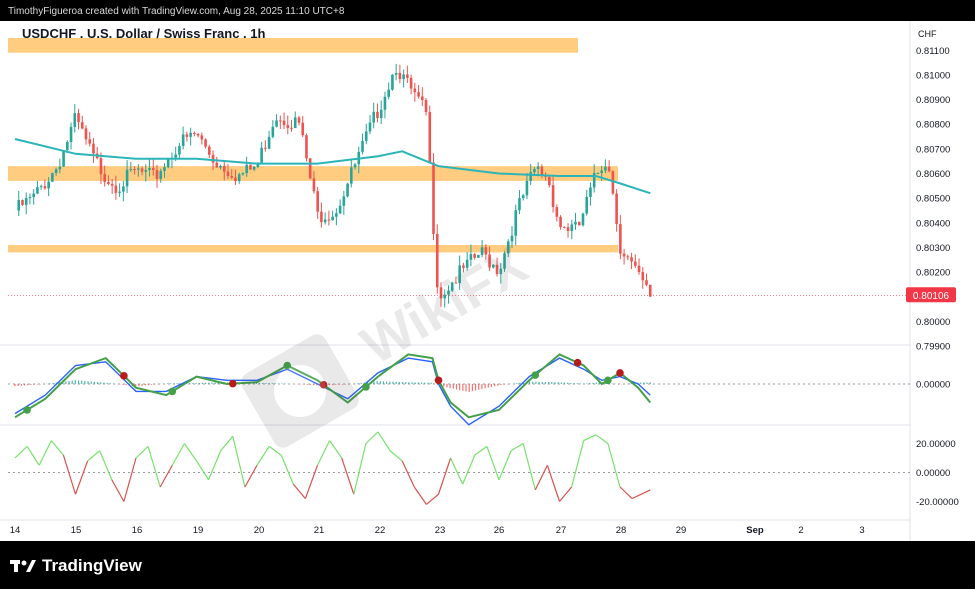 Image resolution: width=975 pixels, height=589 pixels. Describe the element at coordinates (937, 502) in the screenshot. I see `osc-tick-label: -20.00000` at that location.